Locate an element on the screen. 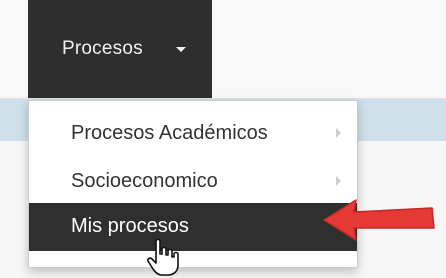 The image size is (446, 278). procesos-menu-button: Procesos is located at coordinates (120, 49).